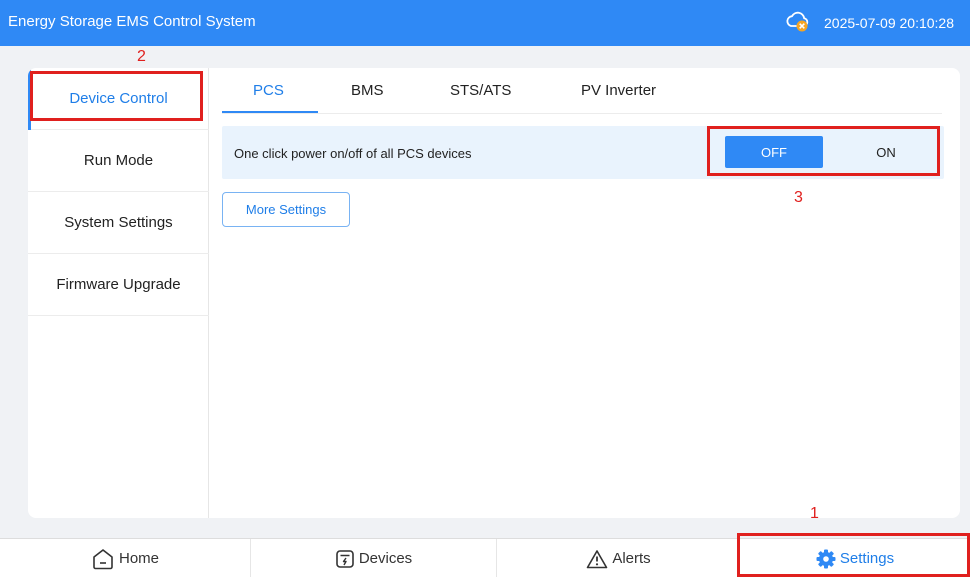  What do you see at coordinates (367, 90) in the screenshot?
I see `tab-bms: BMS` at bounding box center [367, 90].